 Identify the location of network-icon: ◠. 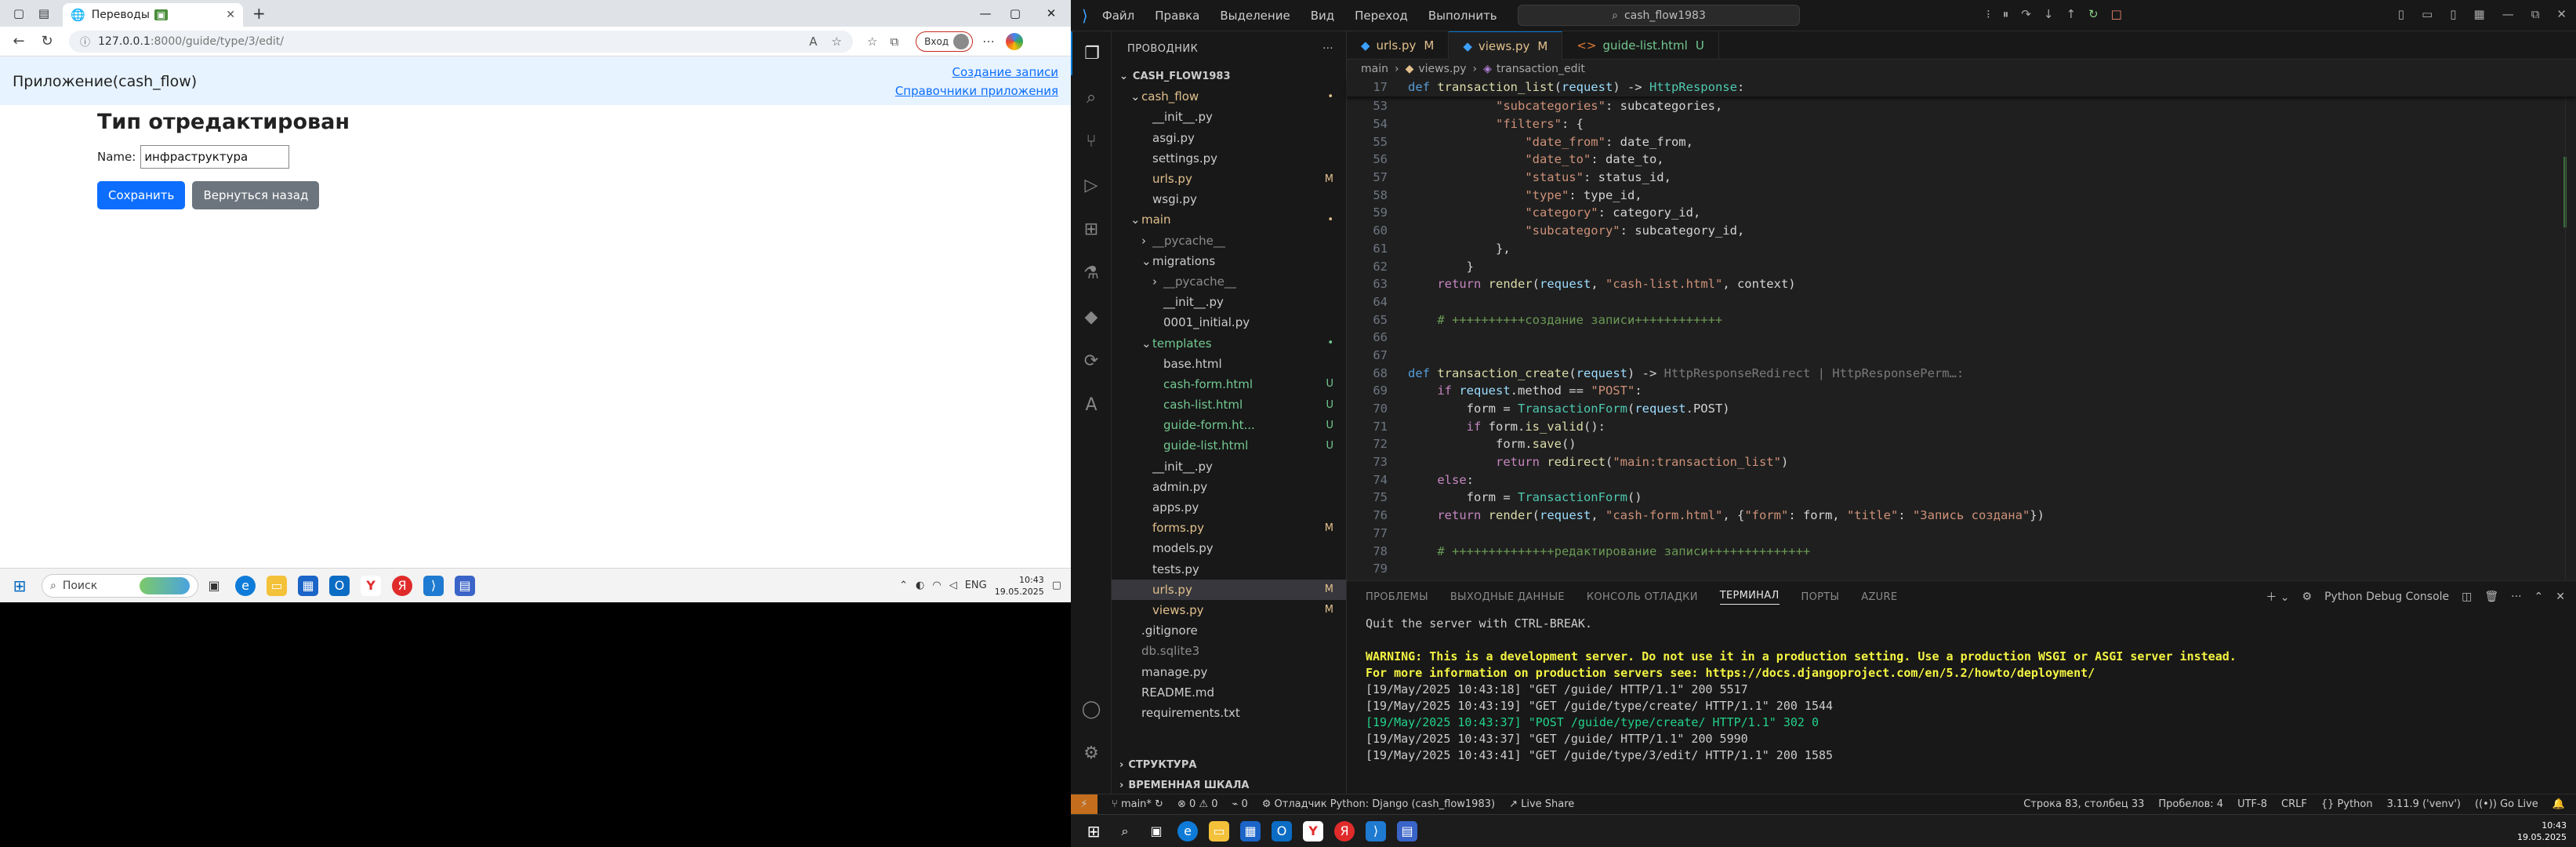
(937, 585).